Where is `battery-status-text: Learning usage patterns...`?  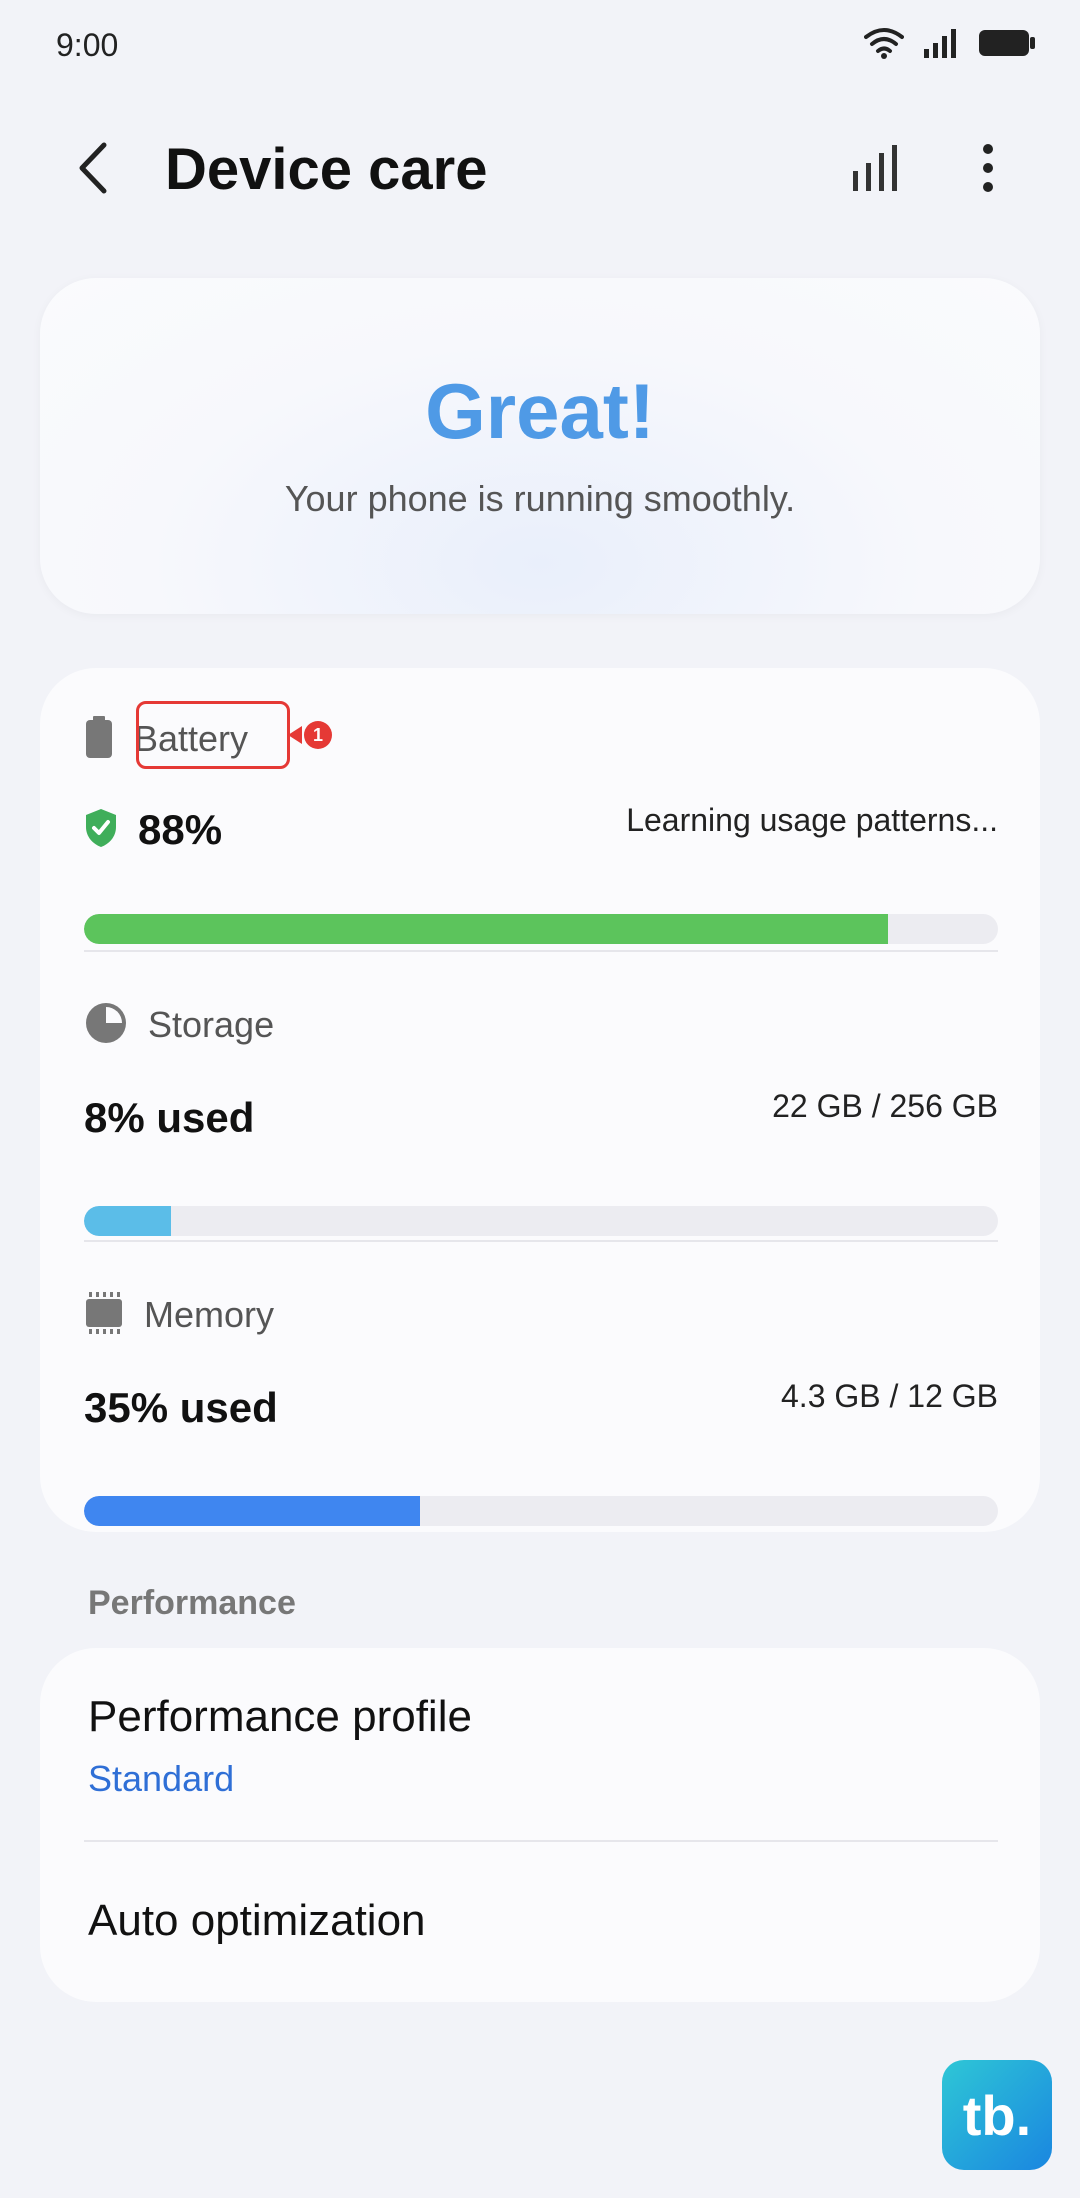
battery-status-text: Learning usage patterns... is located at coordinates (812, 820).